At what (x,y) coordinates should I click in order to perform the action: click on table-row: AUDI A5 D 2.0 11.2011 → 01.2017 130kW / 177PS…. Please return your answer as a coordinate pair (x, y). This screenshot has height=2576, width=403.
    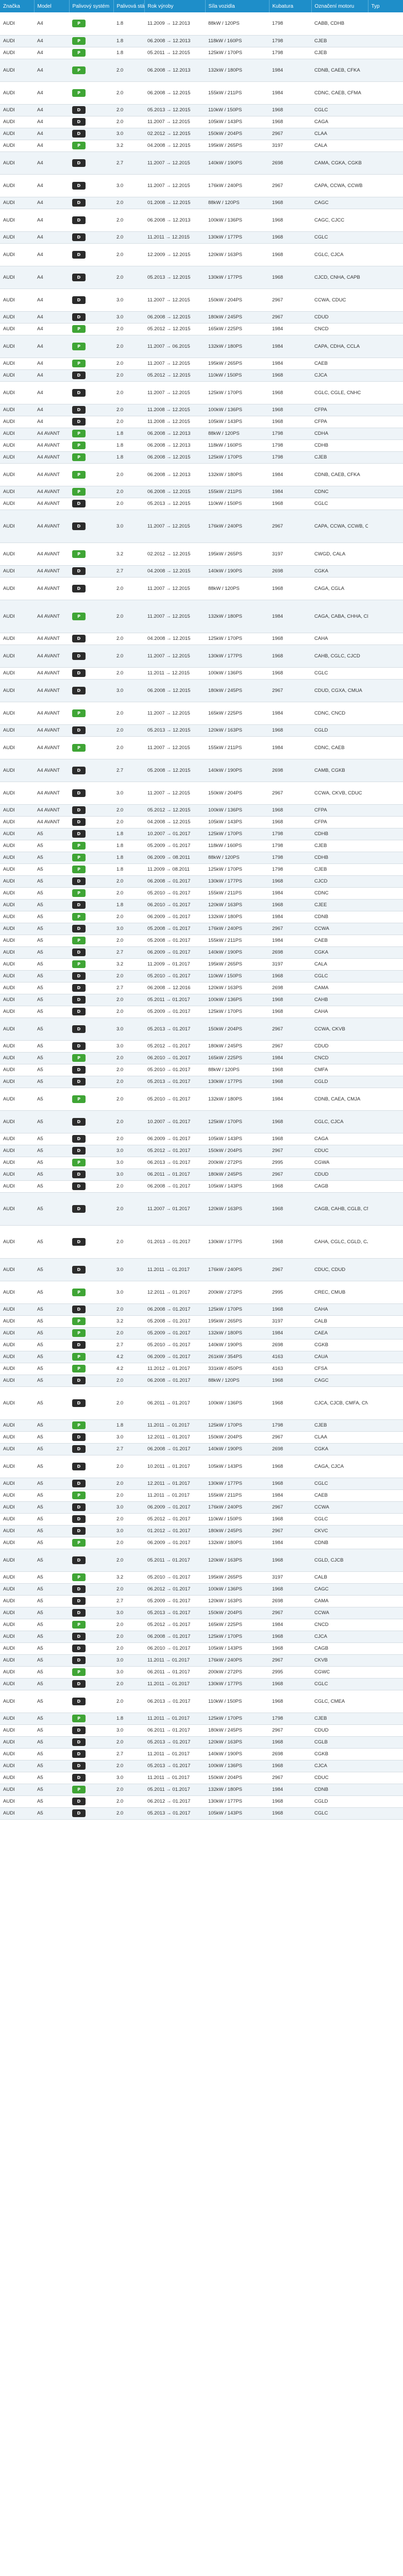
    Looking at the image, I should click on (202, 1684).